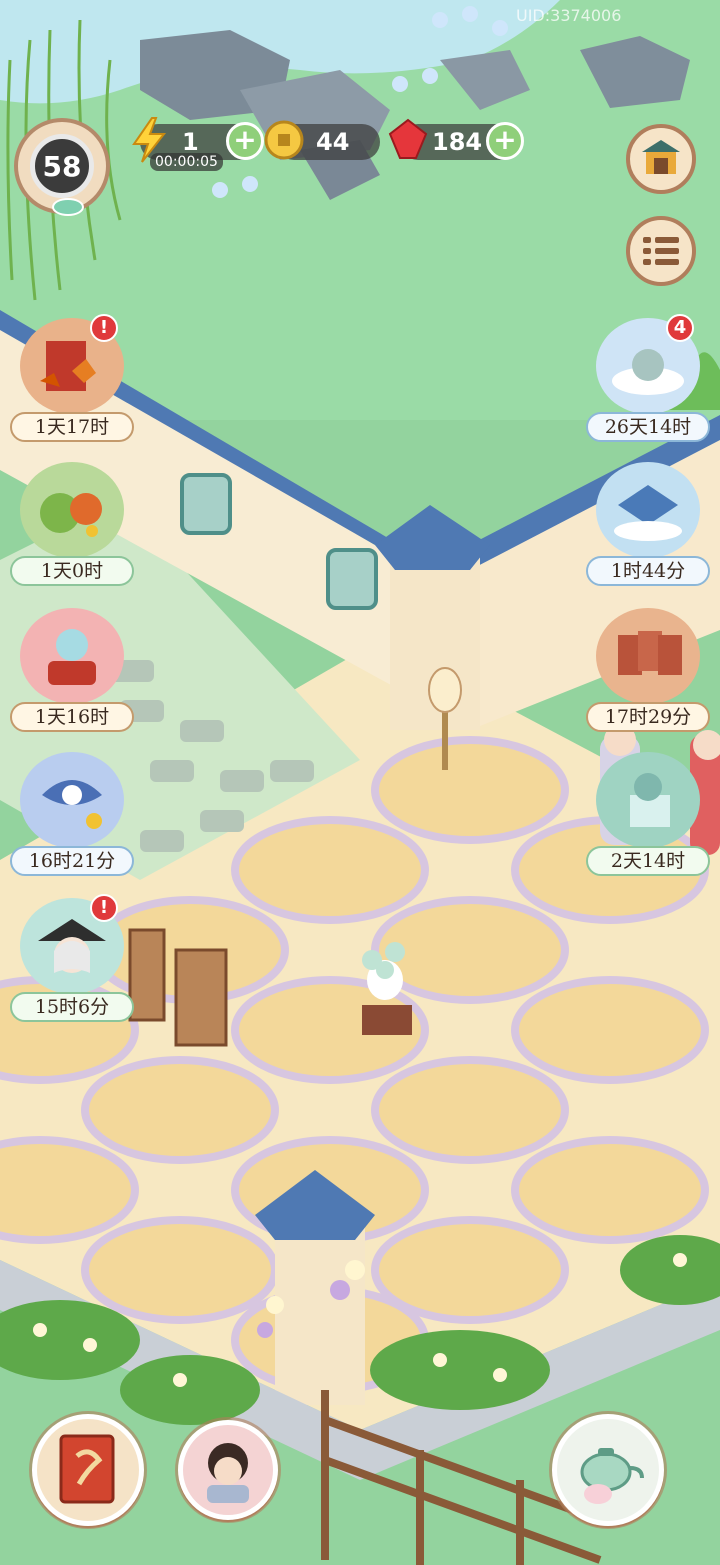 The width and height of the screenshot is (720, 1565). What do you see at coordinates (190, 142) in the screenshot?
I see `energy-value: 1` at bounding box center [190, 142].